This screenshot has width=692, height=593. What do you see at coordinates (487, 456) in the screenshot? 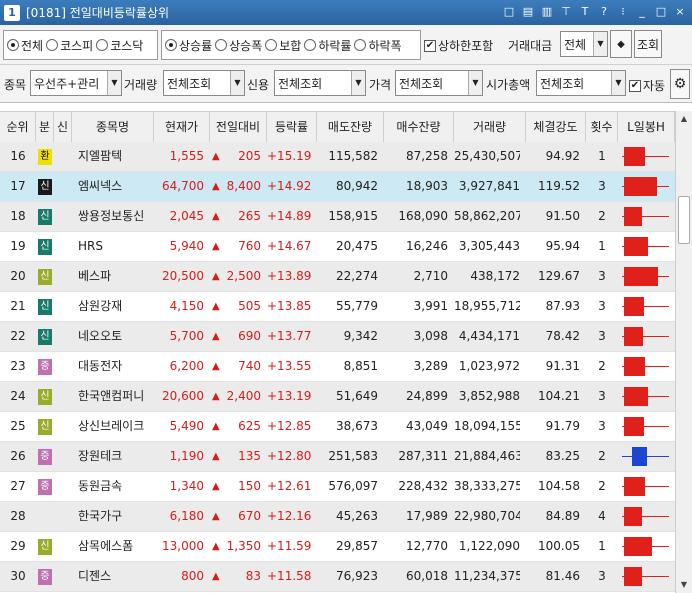
I see `volume-cell: 21,884,463` at bounding box center [487, 456].